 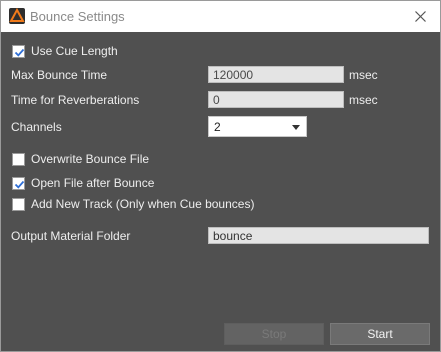 I want to click on channels-value: 2, so click(x=217, y=127).